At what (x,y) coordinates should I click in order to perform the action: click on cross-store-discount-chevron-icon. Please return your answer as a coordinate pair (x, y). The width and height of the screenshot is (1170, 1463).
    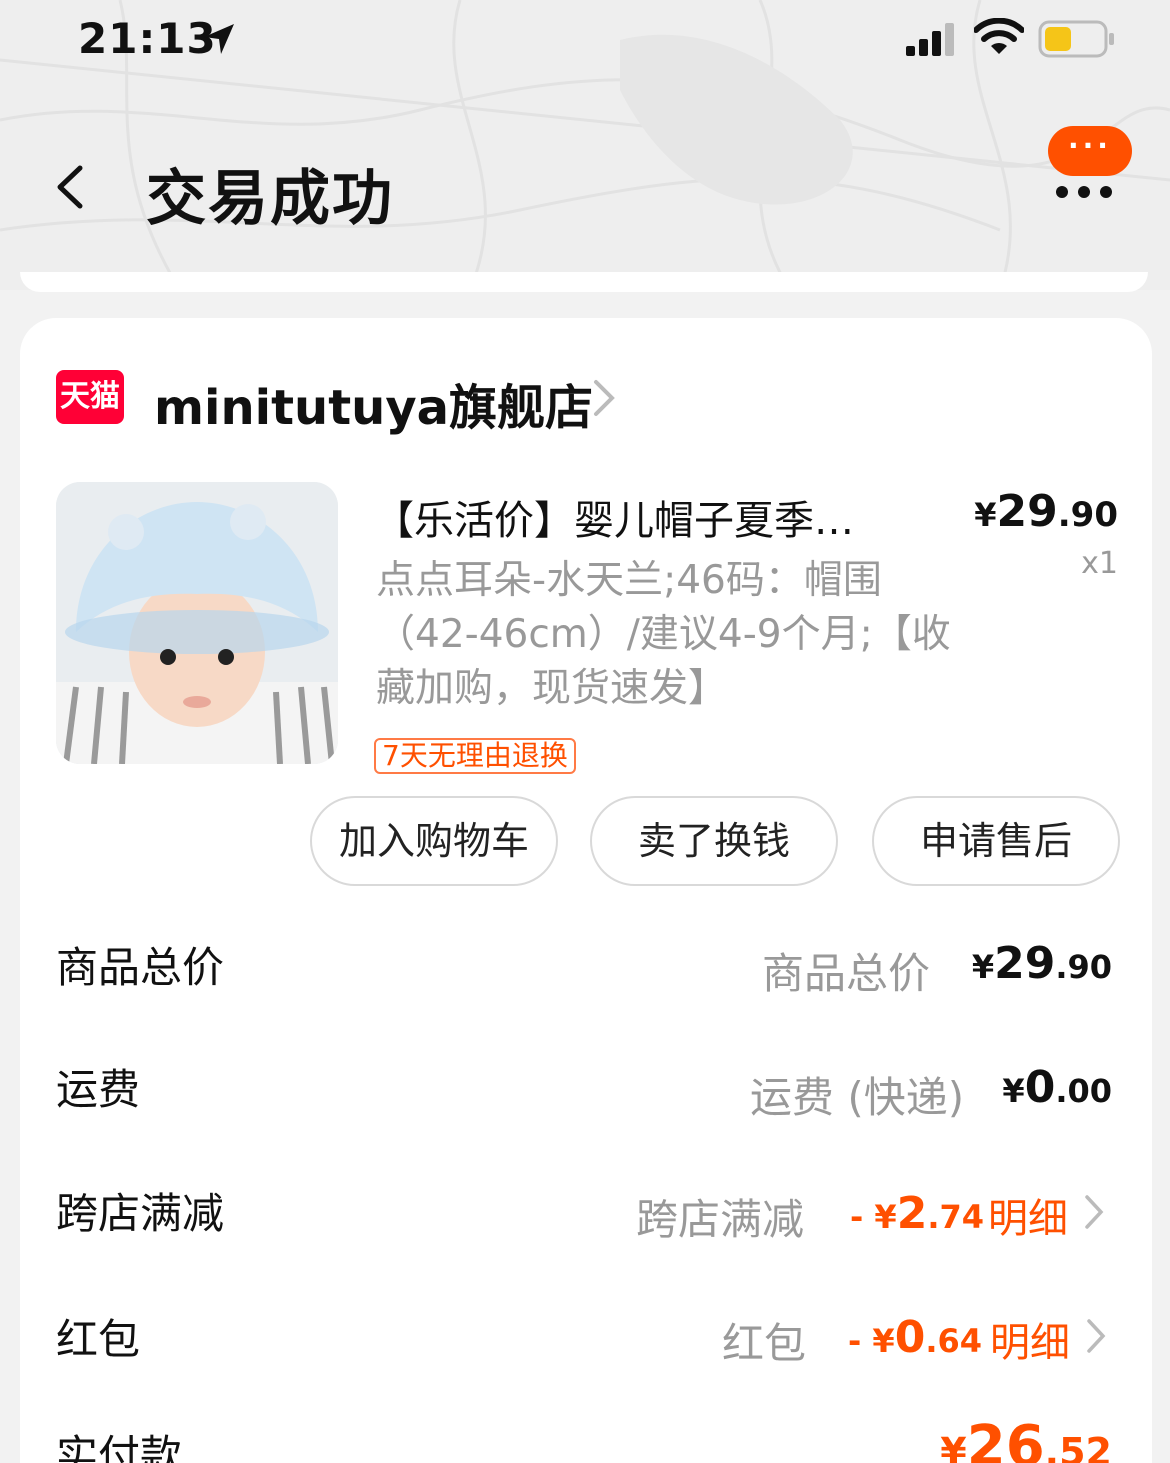
    Looking at the image, I should click on (1094, 1212).